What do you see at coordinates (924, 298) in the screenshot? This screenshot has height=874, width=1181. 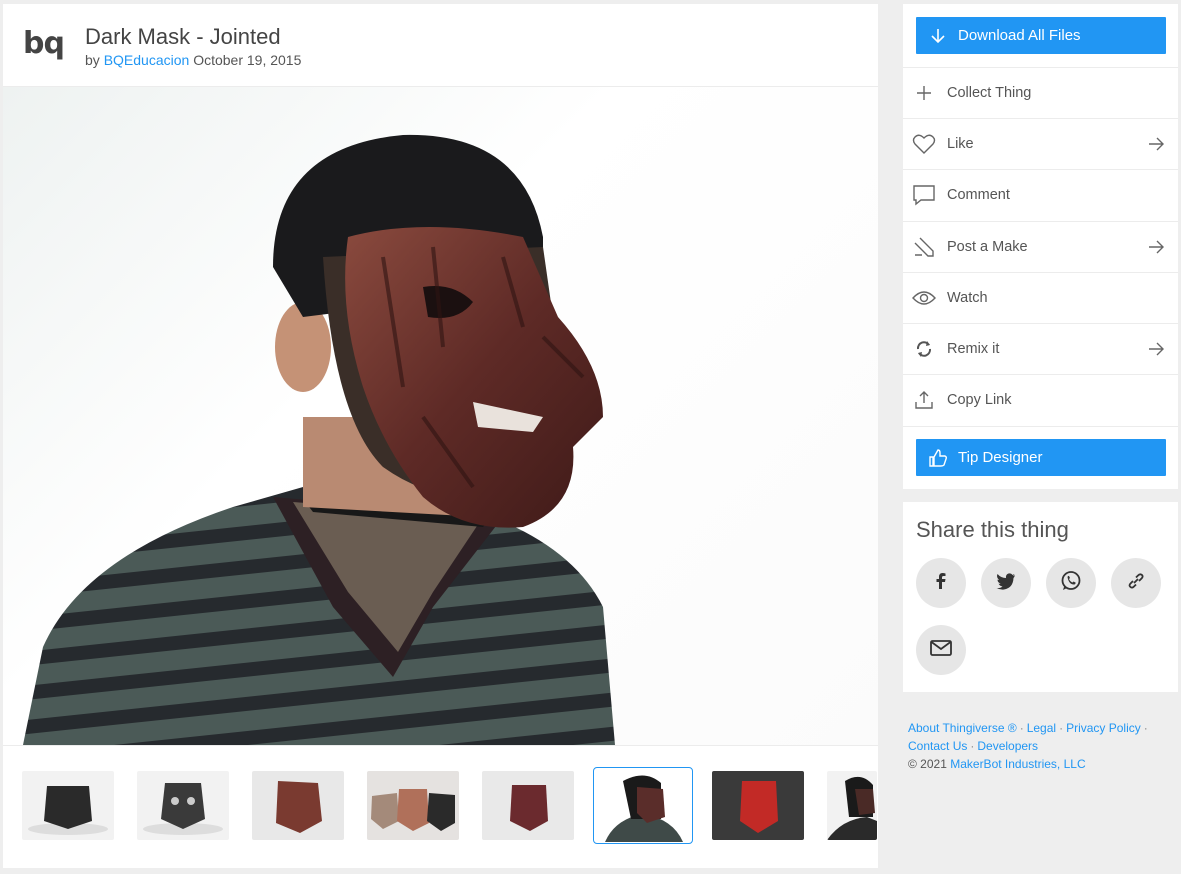 I see `eye-icon` at bounding box center [924, 298].